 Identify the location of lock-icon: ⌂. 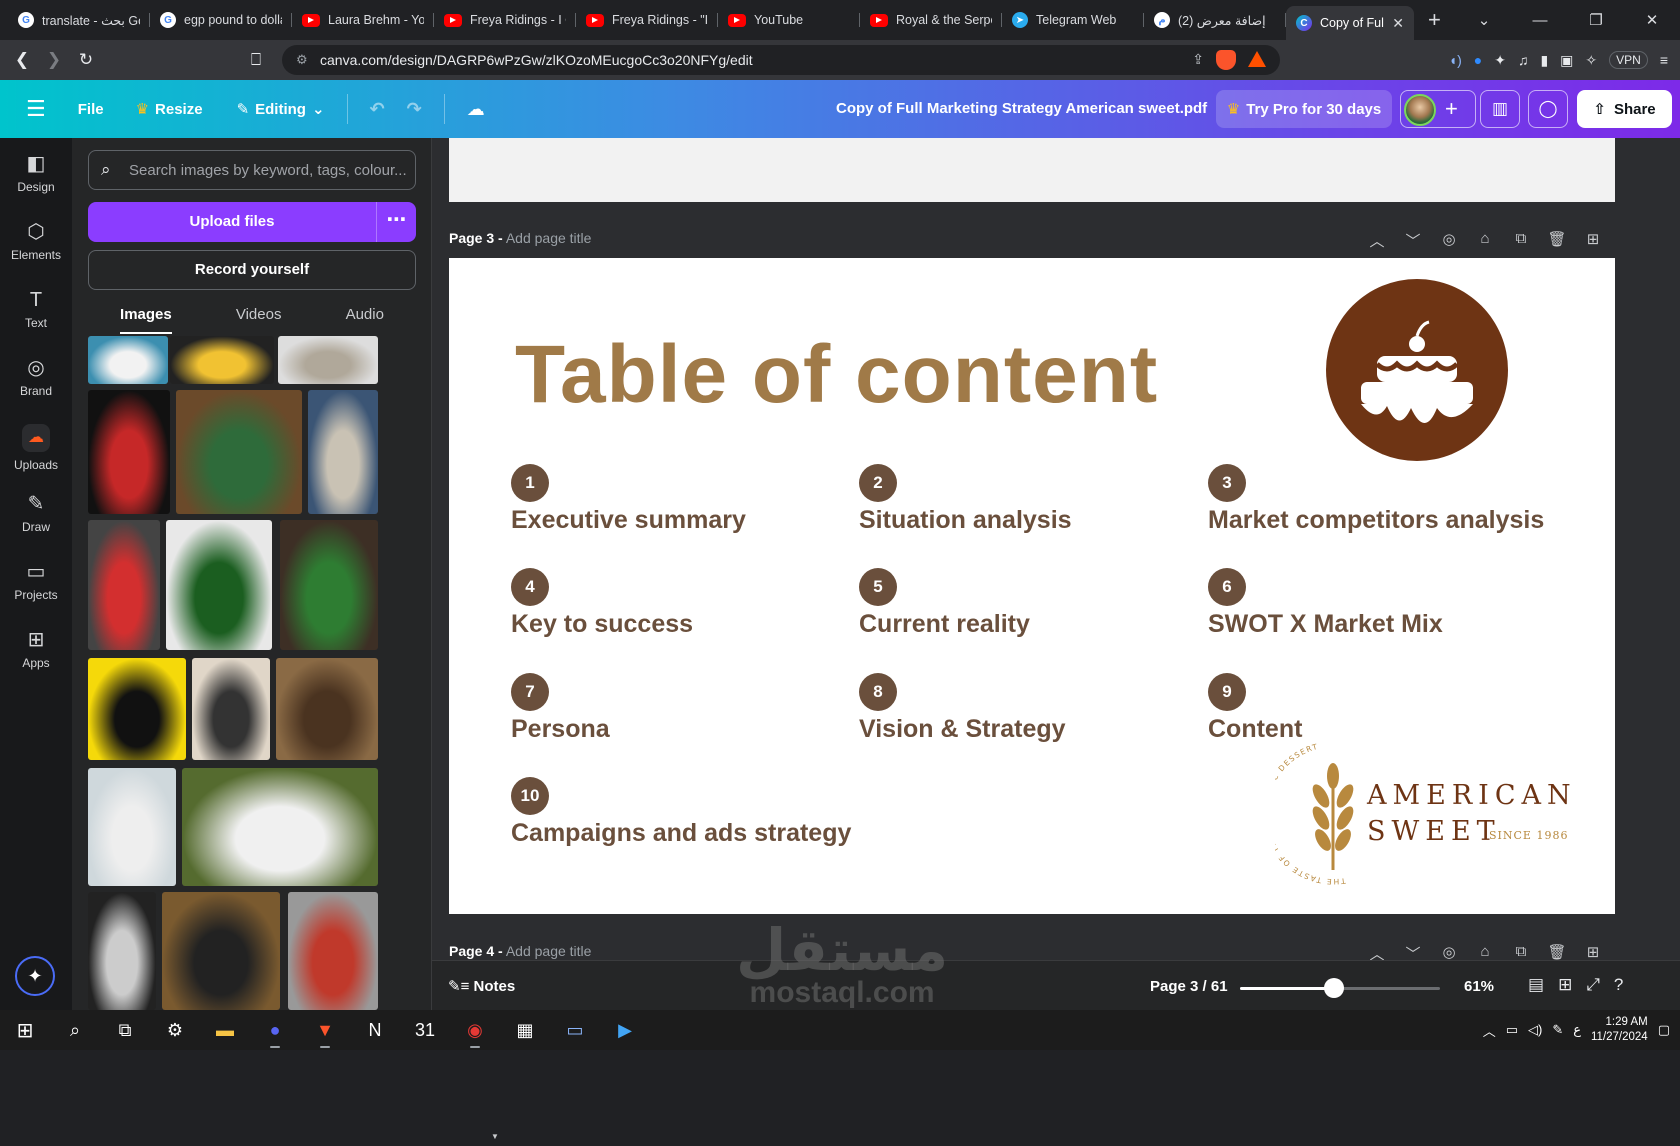
(1485, 951).